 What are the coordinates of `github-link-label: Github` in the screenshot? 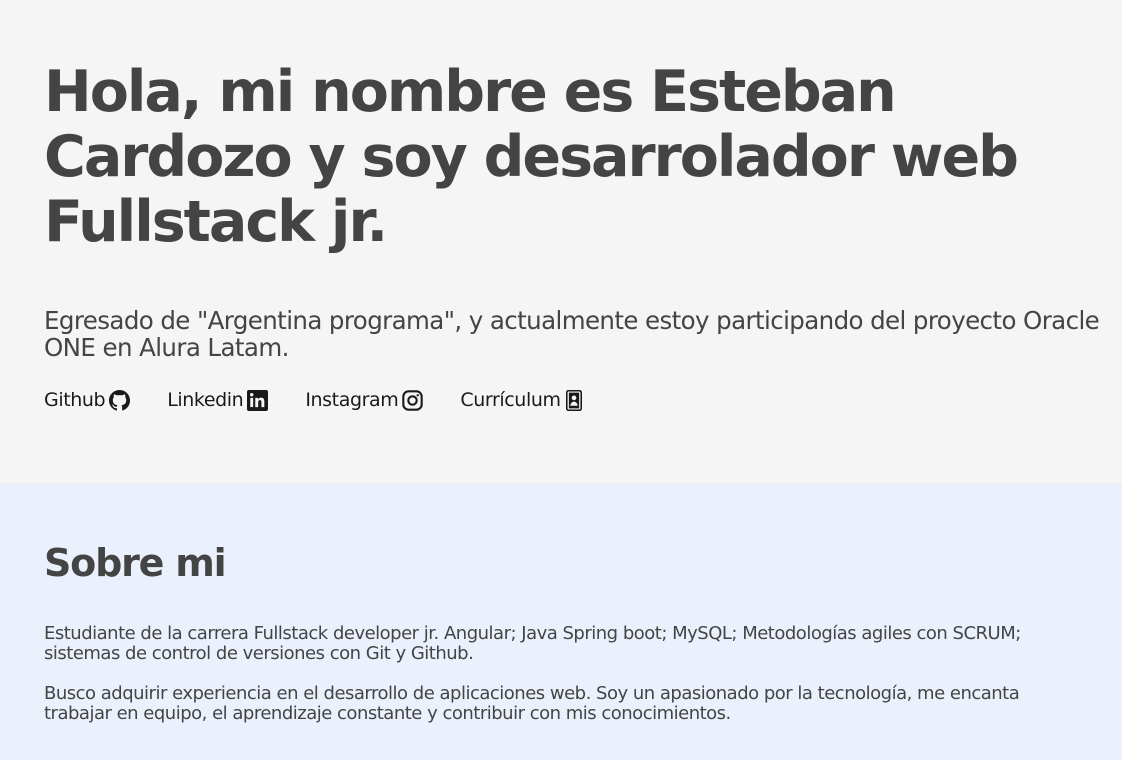 It's located at (75, 400).